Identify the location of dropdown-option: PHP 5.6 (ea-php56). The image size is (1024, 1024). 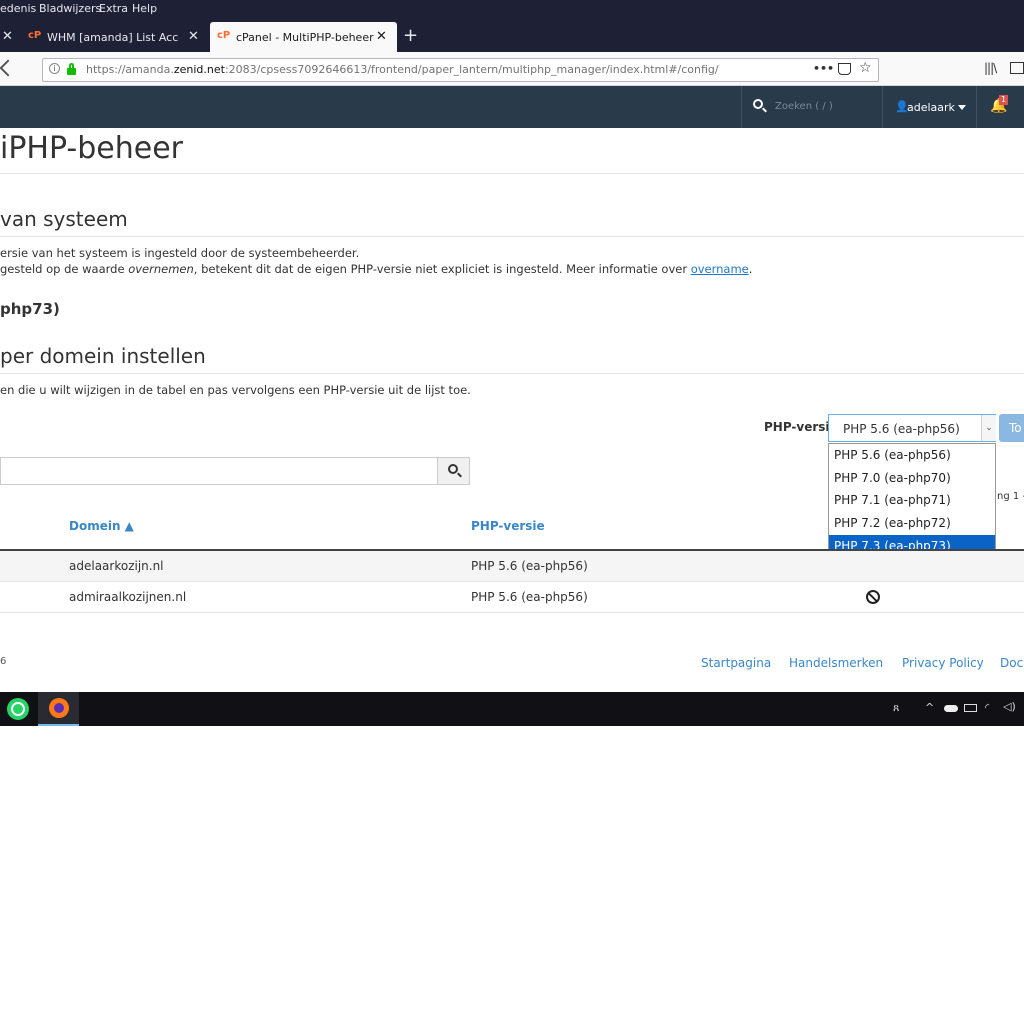
(912, 455).